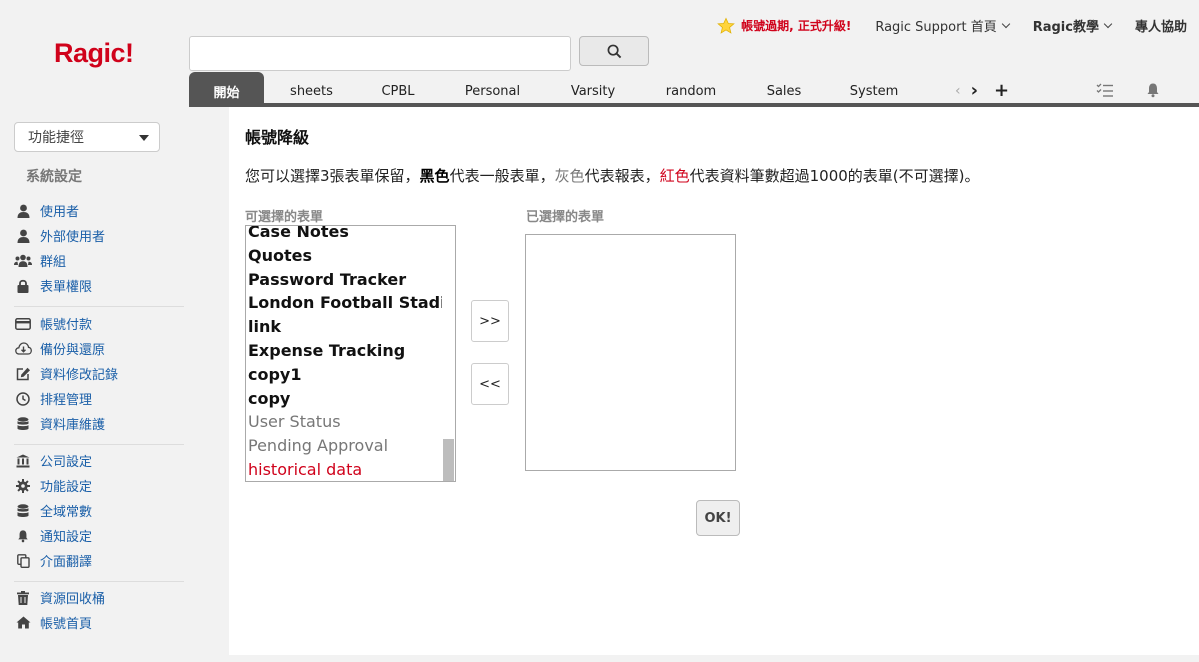 The image size is (1199, 662). I want to click on expert-help-link: 專人協助, so click(1161, 25).